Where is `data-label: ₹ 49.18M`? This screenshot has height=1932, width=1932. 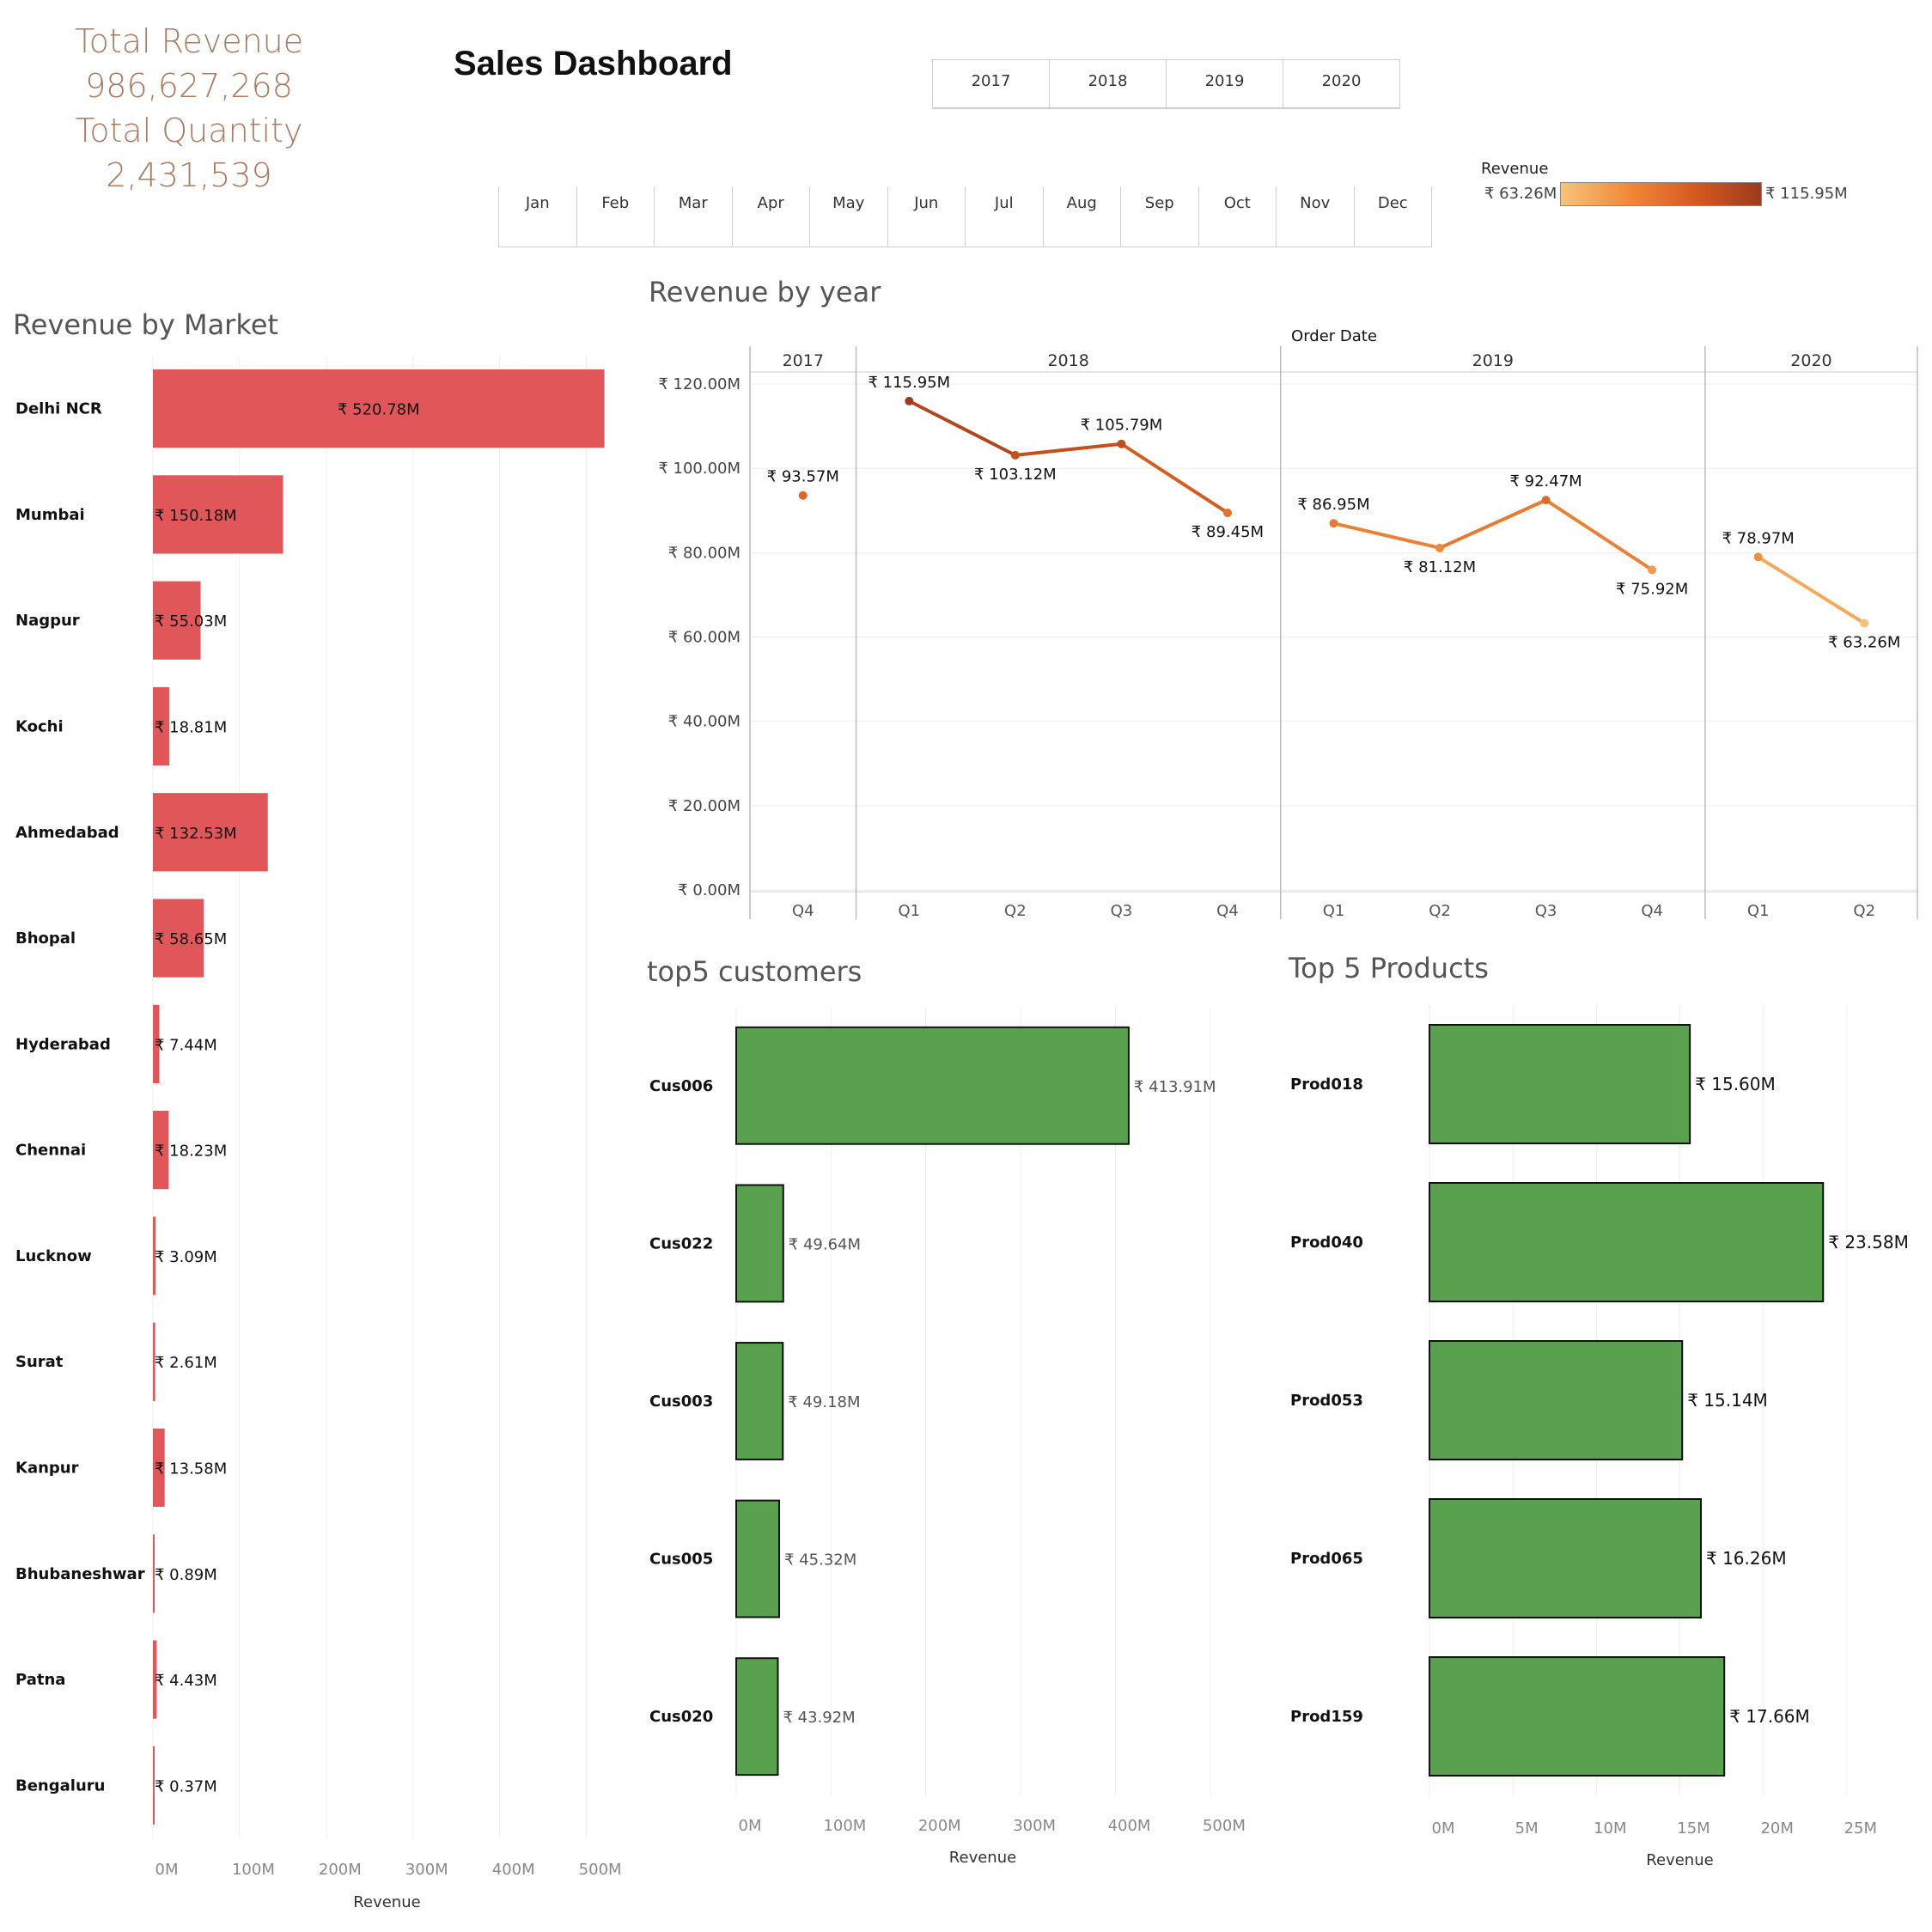 data-label: ₹ 49.18M is located at coordinates (824, 1402).